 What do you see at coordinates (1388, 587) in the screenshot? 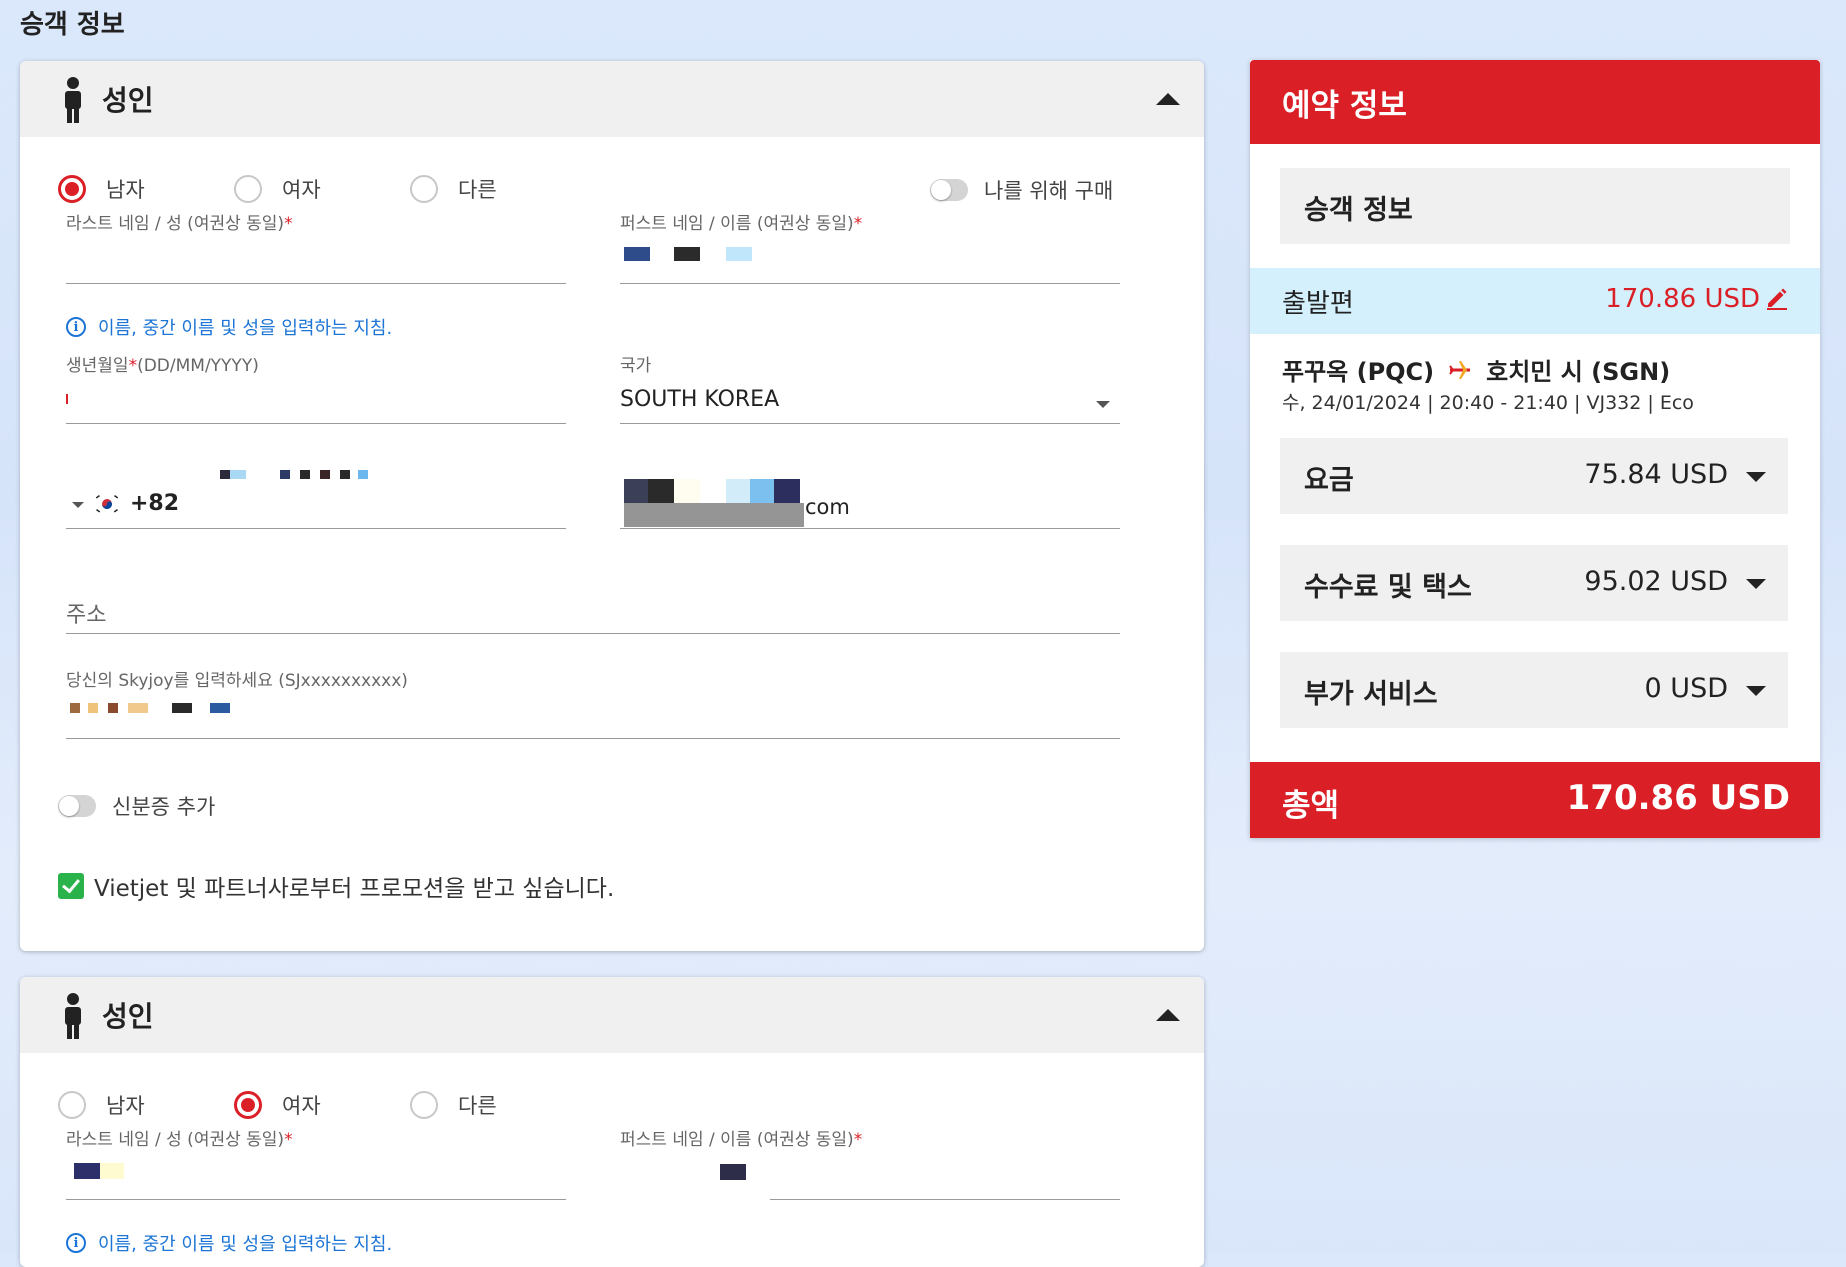
I see `fees-taxes-label: 수수료 및 택스` at bounding box center [1388, 587].